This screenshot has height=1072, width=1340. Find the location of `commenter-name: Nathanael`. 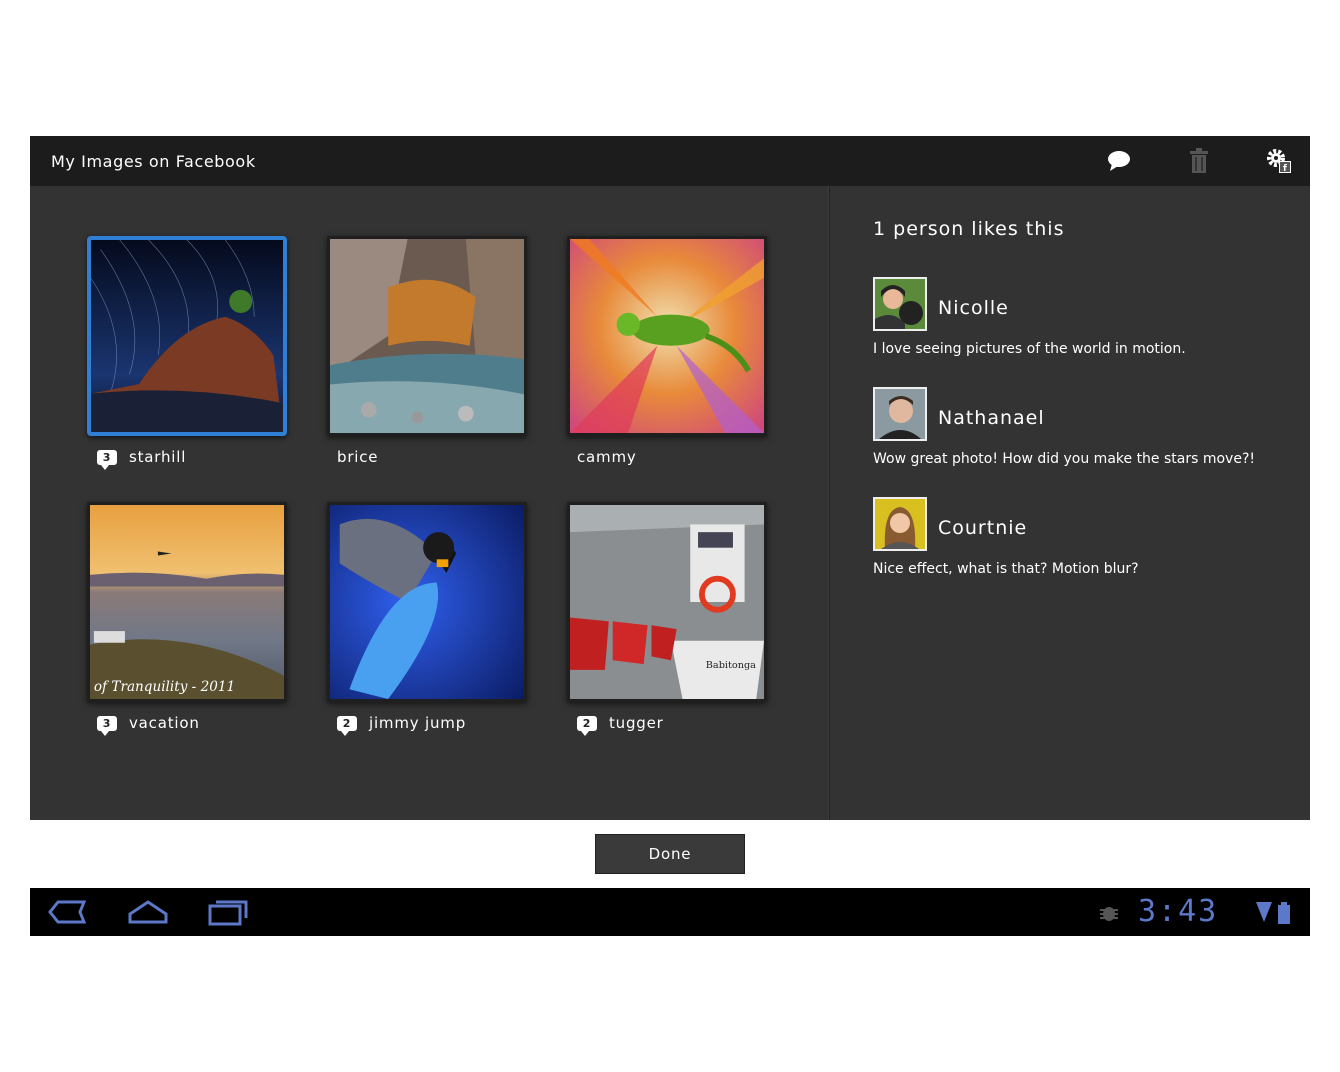

commenter-name: Nathanael is located at coordinates (991, 418).